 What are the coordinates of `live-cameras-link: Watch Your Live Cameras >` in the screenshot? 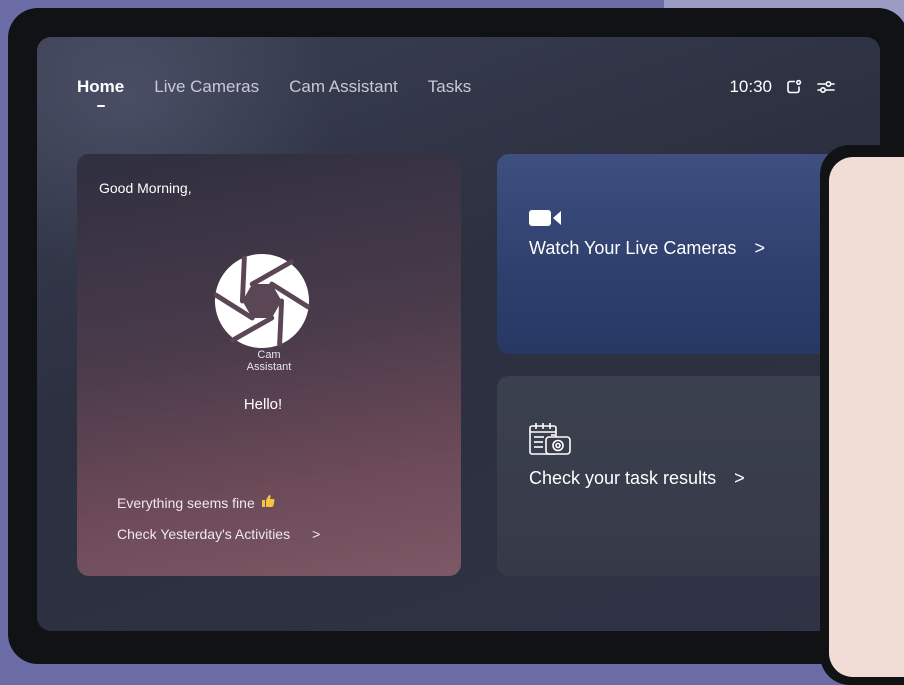 It's located at (647, 248).